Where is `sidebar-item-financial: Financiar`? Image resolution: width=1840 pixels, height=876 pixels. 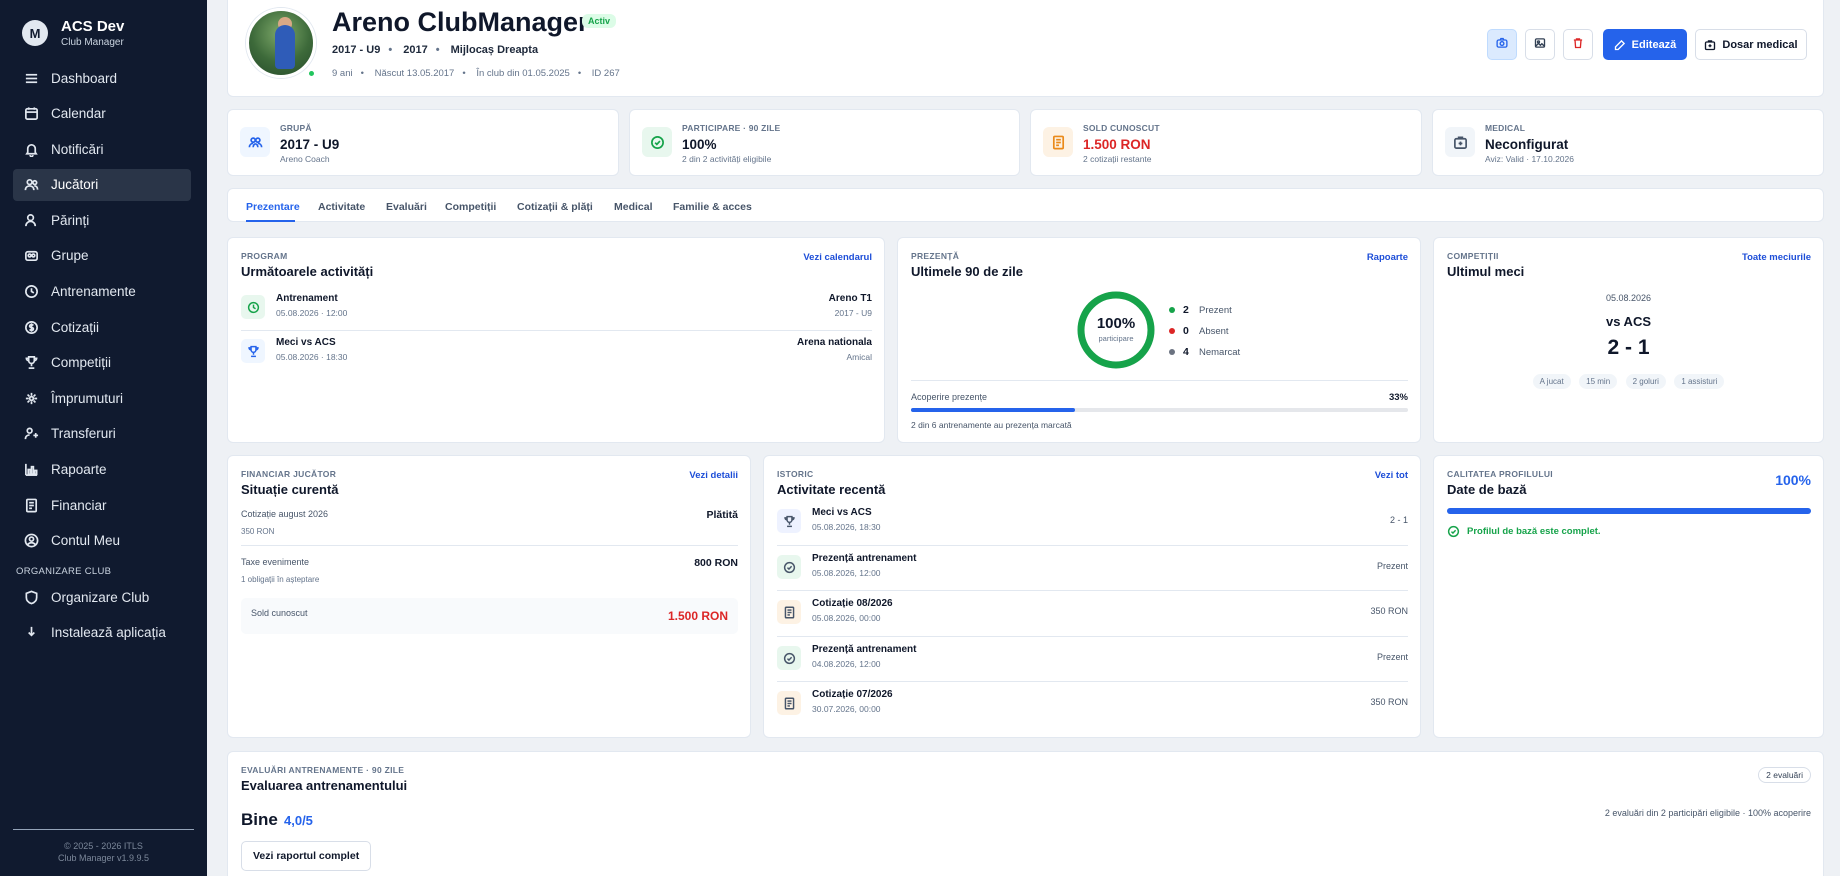 sidebar-item-financial: Financiar is located at coordinates (102, 505).